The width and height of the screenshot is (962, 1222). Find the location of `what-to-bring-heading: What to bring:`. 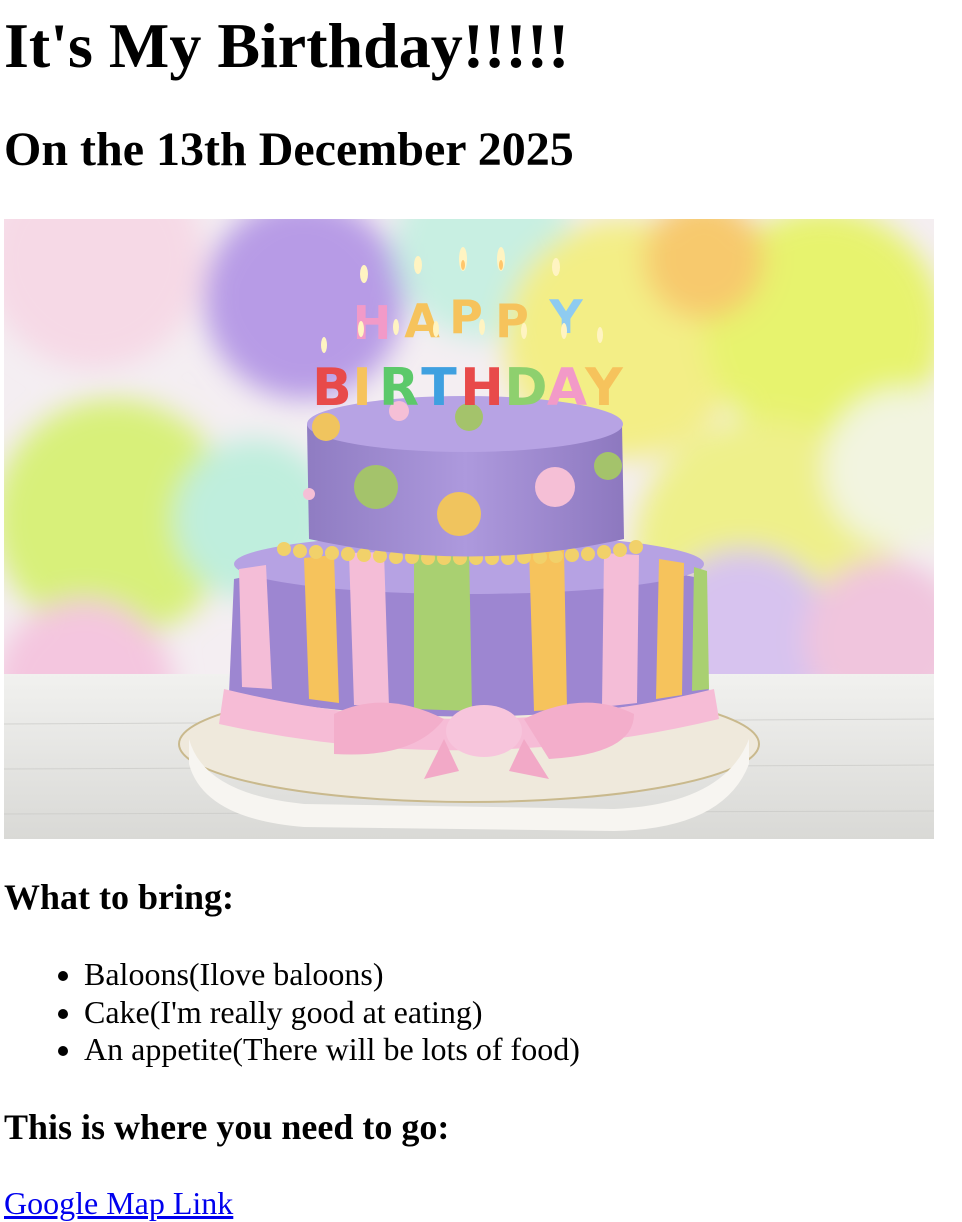

what-to-bring-heading: What to bring: is located at coordinates (119, 897).